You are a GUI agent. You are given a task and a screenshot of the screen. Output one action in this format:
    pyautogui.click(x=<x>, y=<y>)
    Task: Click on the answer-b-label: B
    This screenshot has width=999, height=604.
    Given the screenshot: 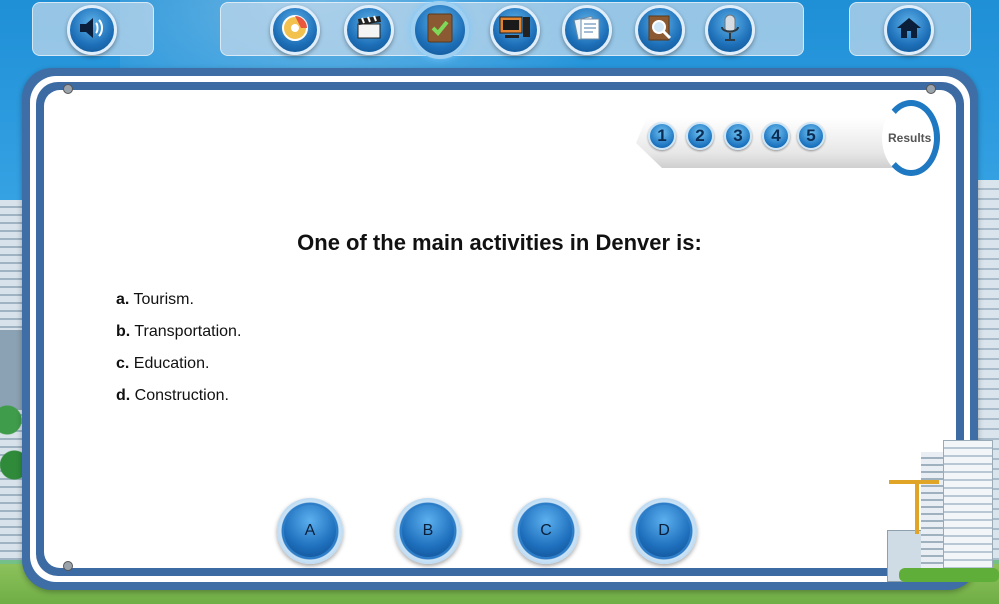 What is the action you would take?
    pyautogui.click(x=428, y=531)
    